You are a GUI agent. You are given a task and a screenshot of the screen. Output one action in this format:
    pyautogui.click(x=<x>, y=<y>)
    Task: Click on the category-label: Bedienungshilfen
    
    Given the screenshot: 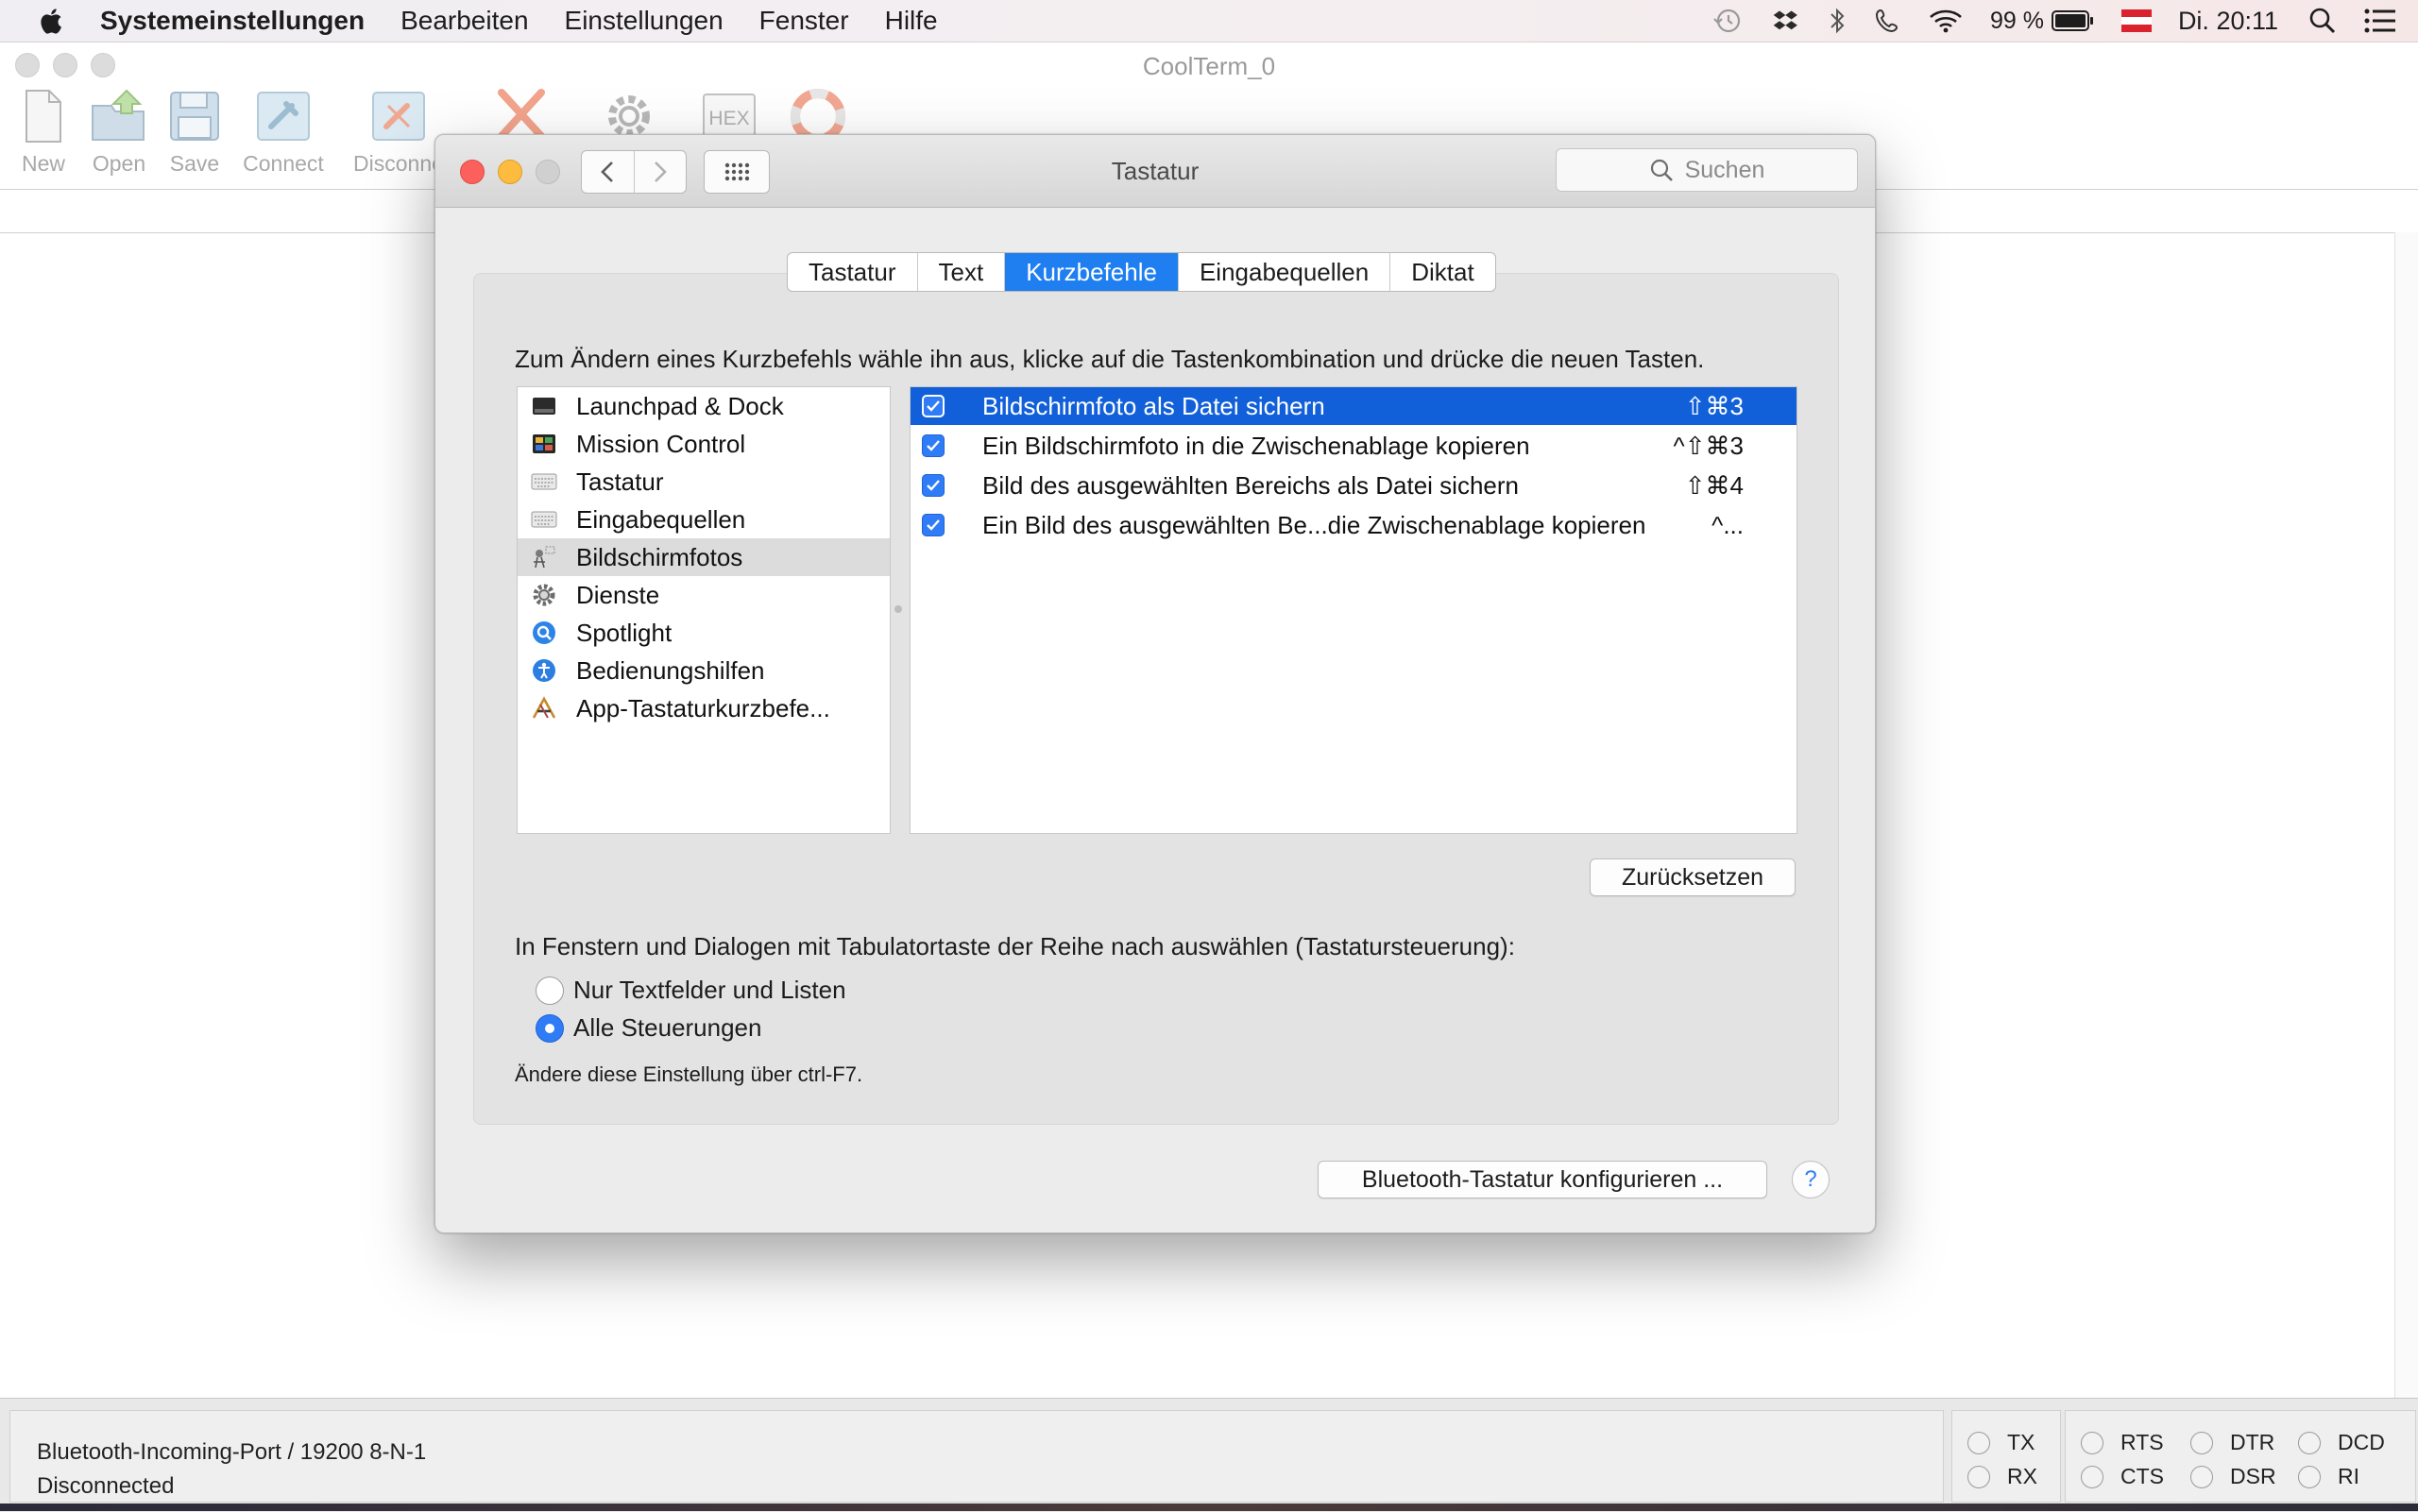 What is the action you would take?
    pyautogui.click(x=671, y=670)
    